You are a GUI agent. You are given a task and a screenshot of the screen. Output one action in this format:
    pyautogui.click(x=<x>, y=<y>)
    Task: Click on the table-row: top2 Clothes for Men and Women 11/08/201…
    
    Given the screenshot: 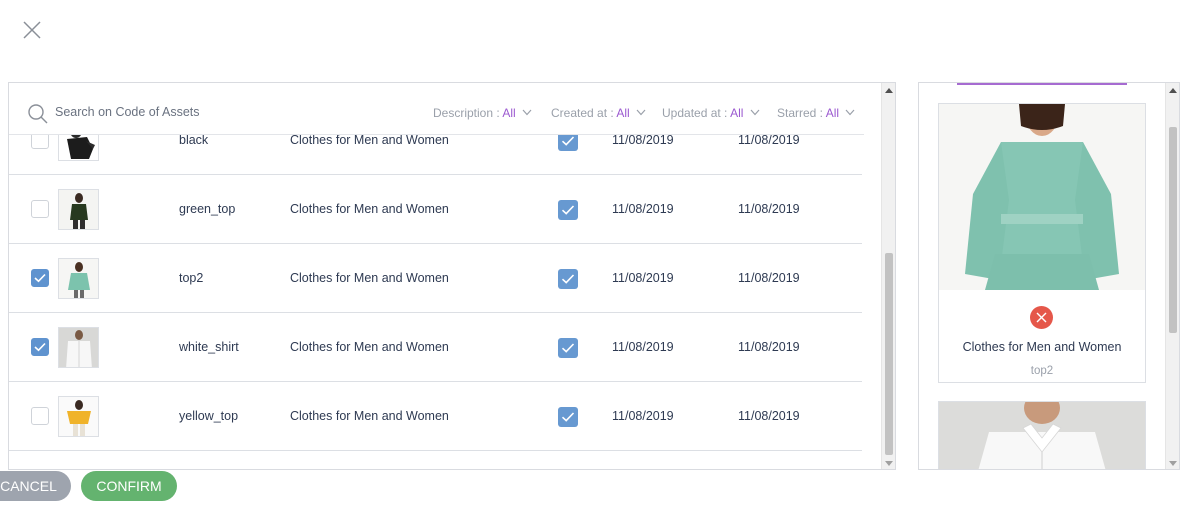 What is the action you would take?
    pyautogui.click(x=435, y=278)
    